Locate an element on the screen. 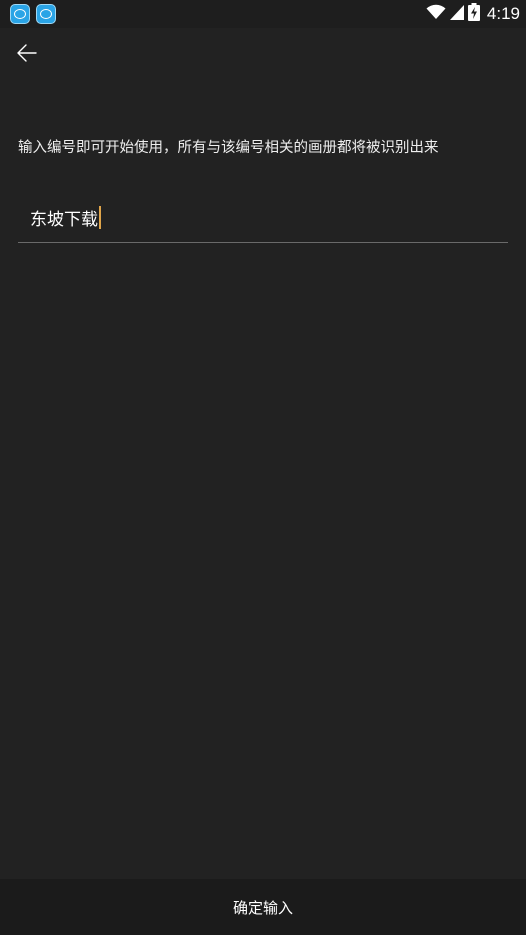 Image resolution: width=526 pixels, height=935 pixels. text-caret is located at coordinates (100, 217).